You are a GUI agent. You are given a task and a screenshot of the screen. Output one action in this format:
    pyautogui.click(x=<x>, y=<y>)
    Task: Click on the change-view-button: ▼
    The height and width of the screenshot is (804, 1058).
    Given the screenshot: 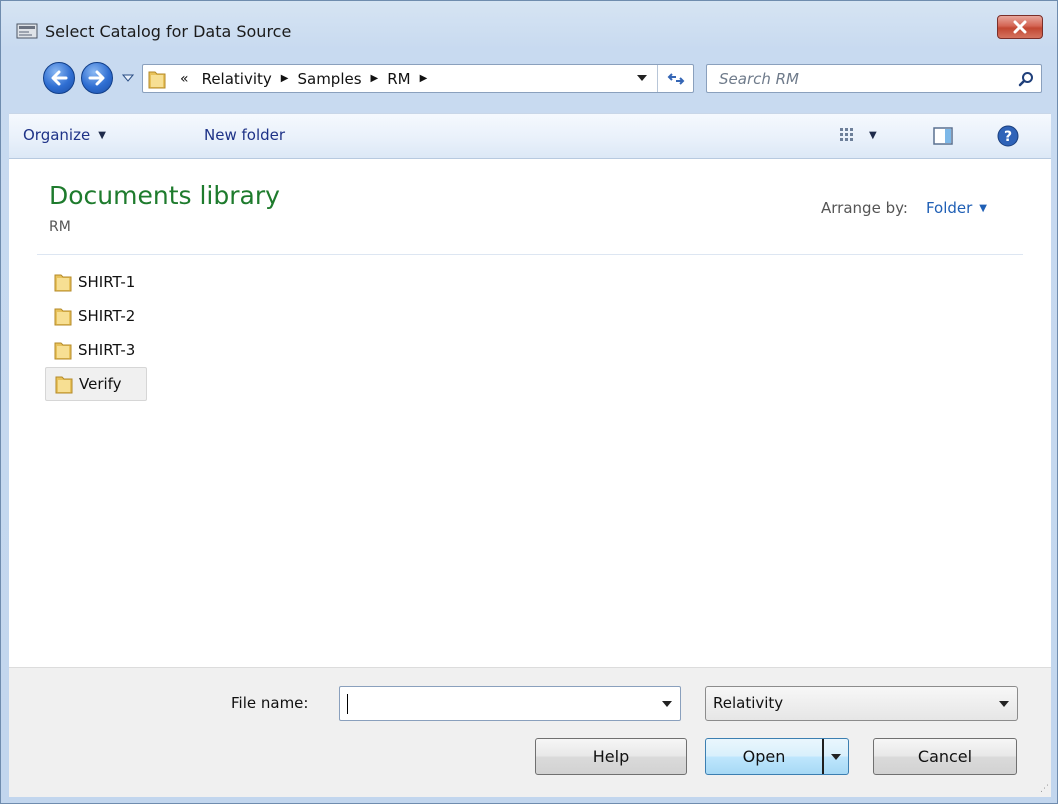 What is the action you would take?
    pyautogui.click(x=858, y=135)
    